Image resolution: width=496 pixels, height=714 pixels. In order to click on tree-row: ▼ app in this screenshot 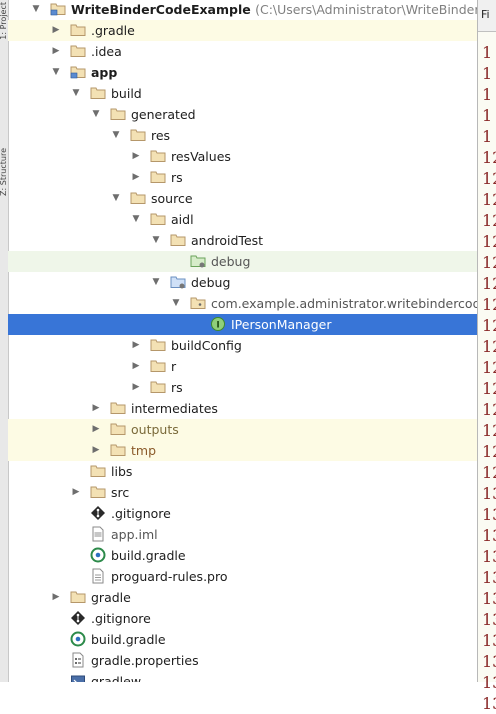, I will do `click(242, 72)`.